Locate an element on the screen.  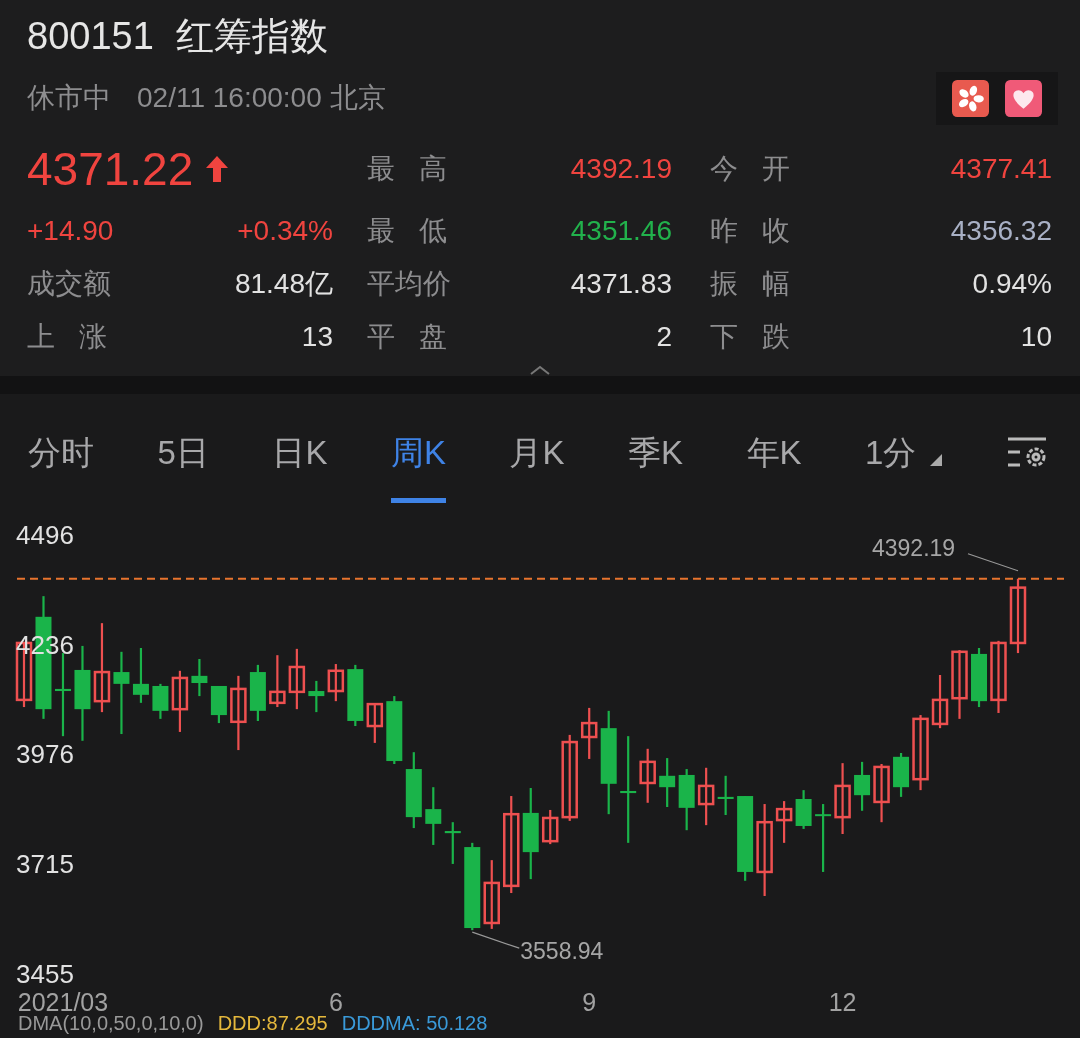
flower-icon is located at coordinates (970, 98).